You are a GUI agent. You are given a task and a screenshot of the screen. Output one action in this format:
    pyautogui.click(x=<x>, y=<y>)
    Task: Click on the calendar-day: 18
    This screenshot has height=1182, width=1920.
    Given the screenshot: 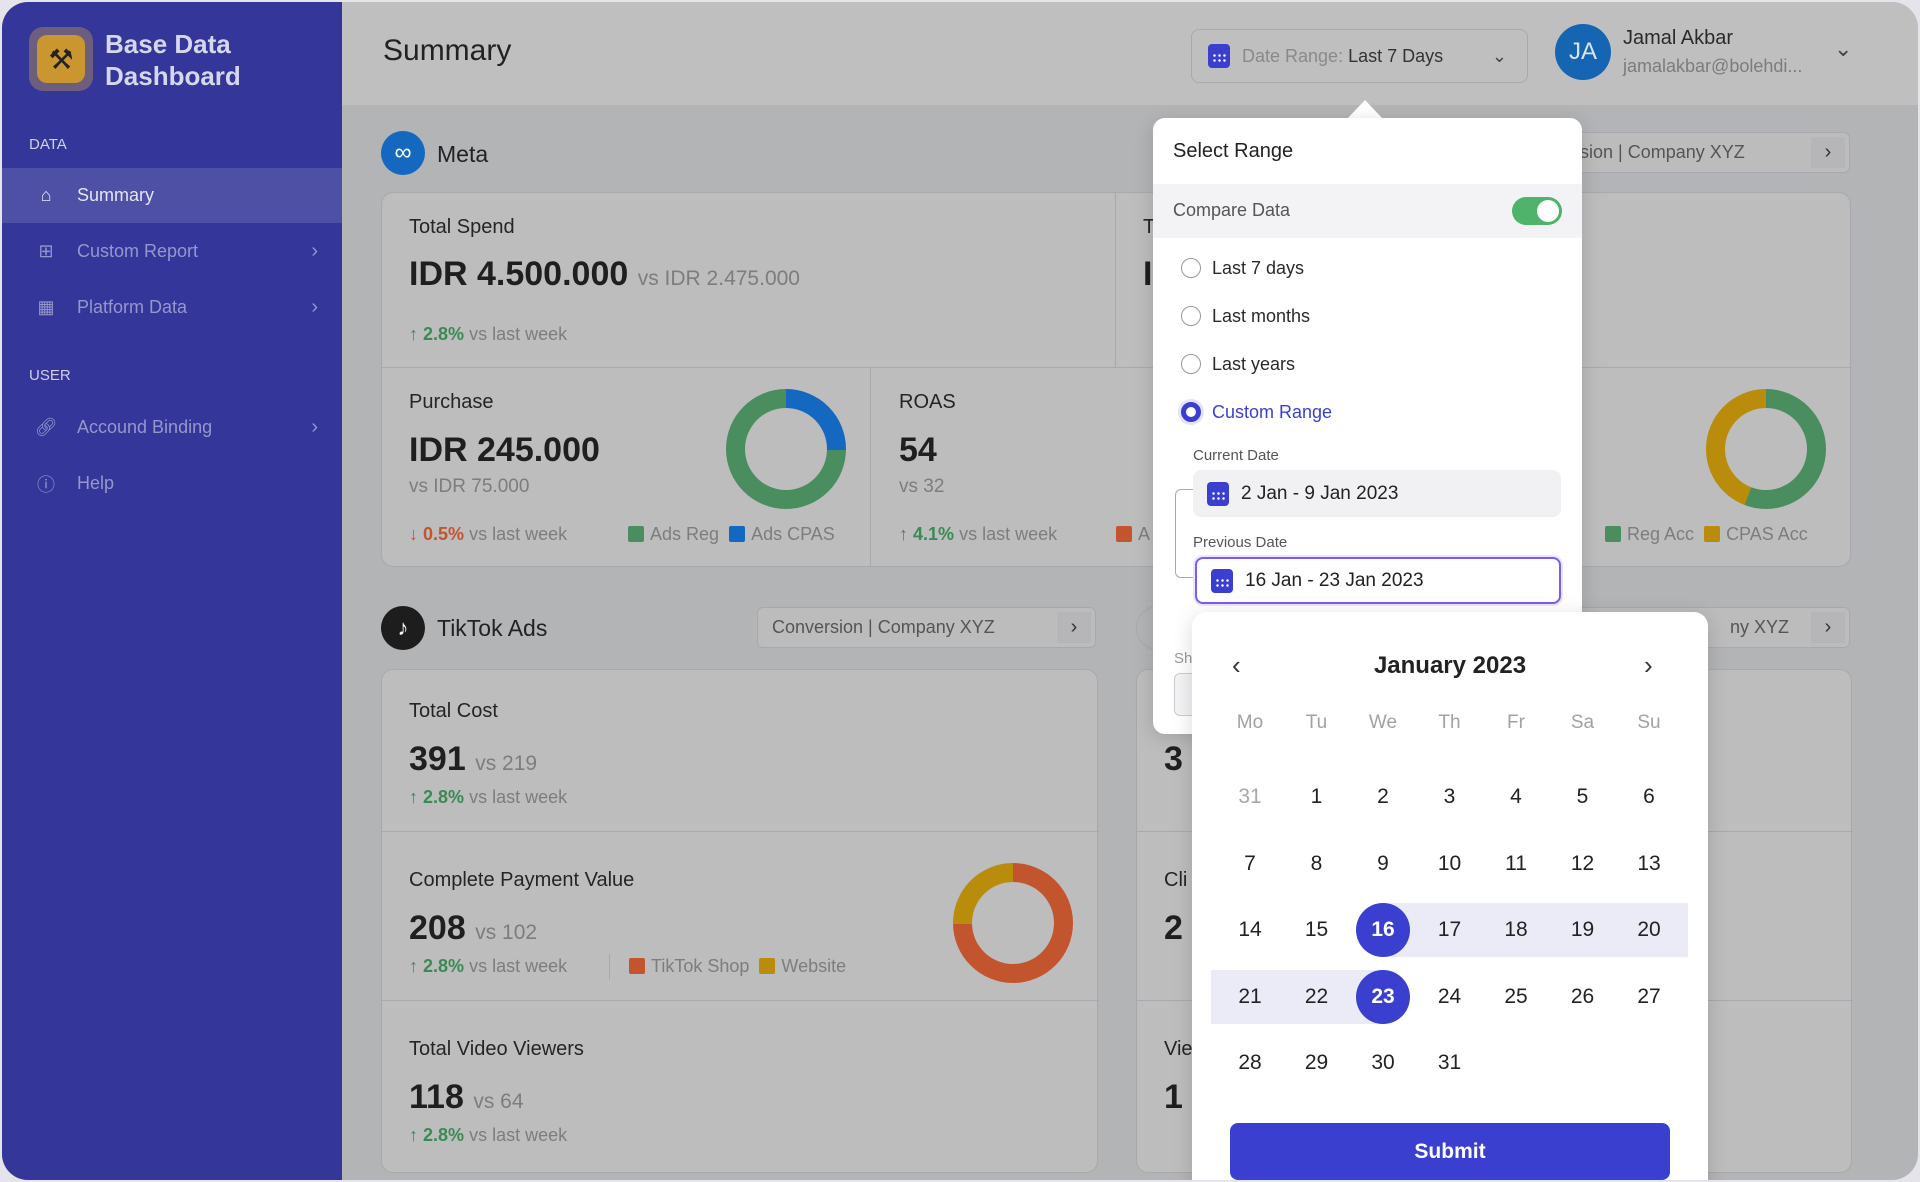 What is the action you would take?
    pyautogui.click(x=1516, y=930)
    